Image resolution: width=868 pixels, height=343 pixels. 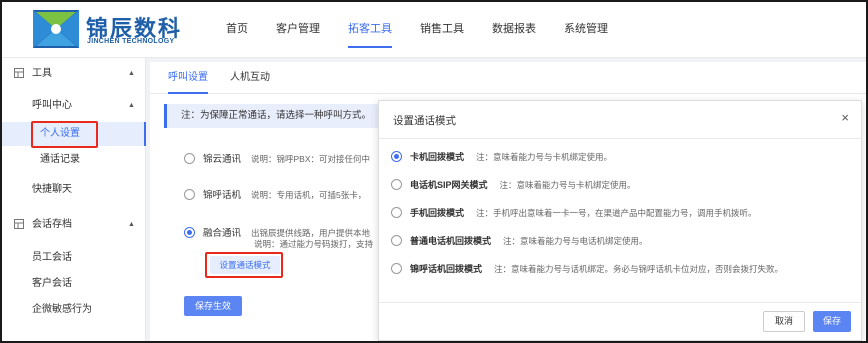 I want to click on sidebar-item-customer-chat: 客户会话, so click(x=74, y=284).